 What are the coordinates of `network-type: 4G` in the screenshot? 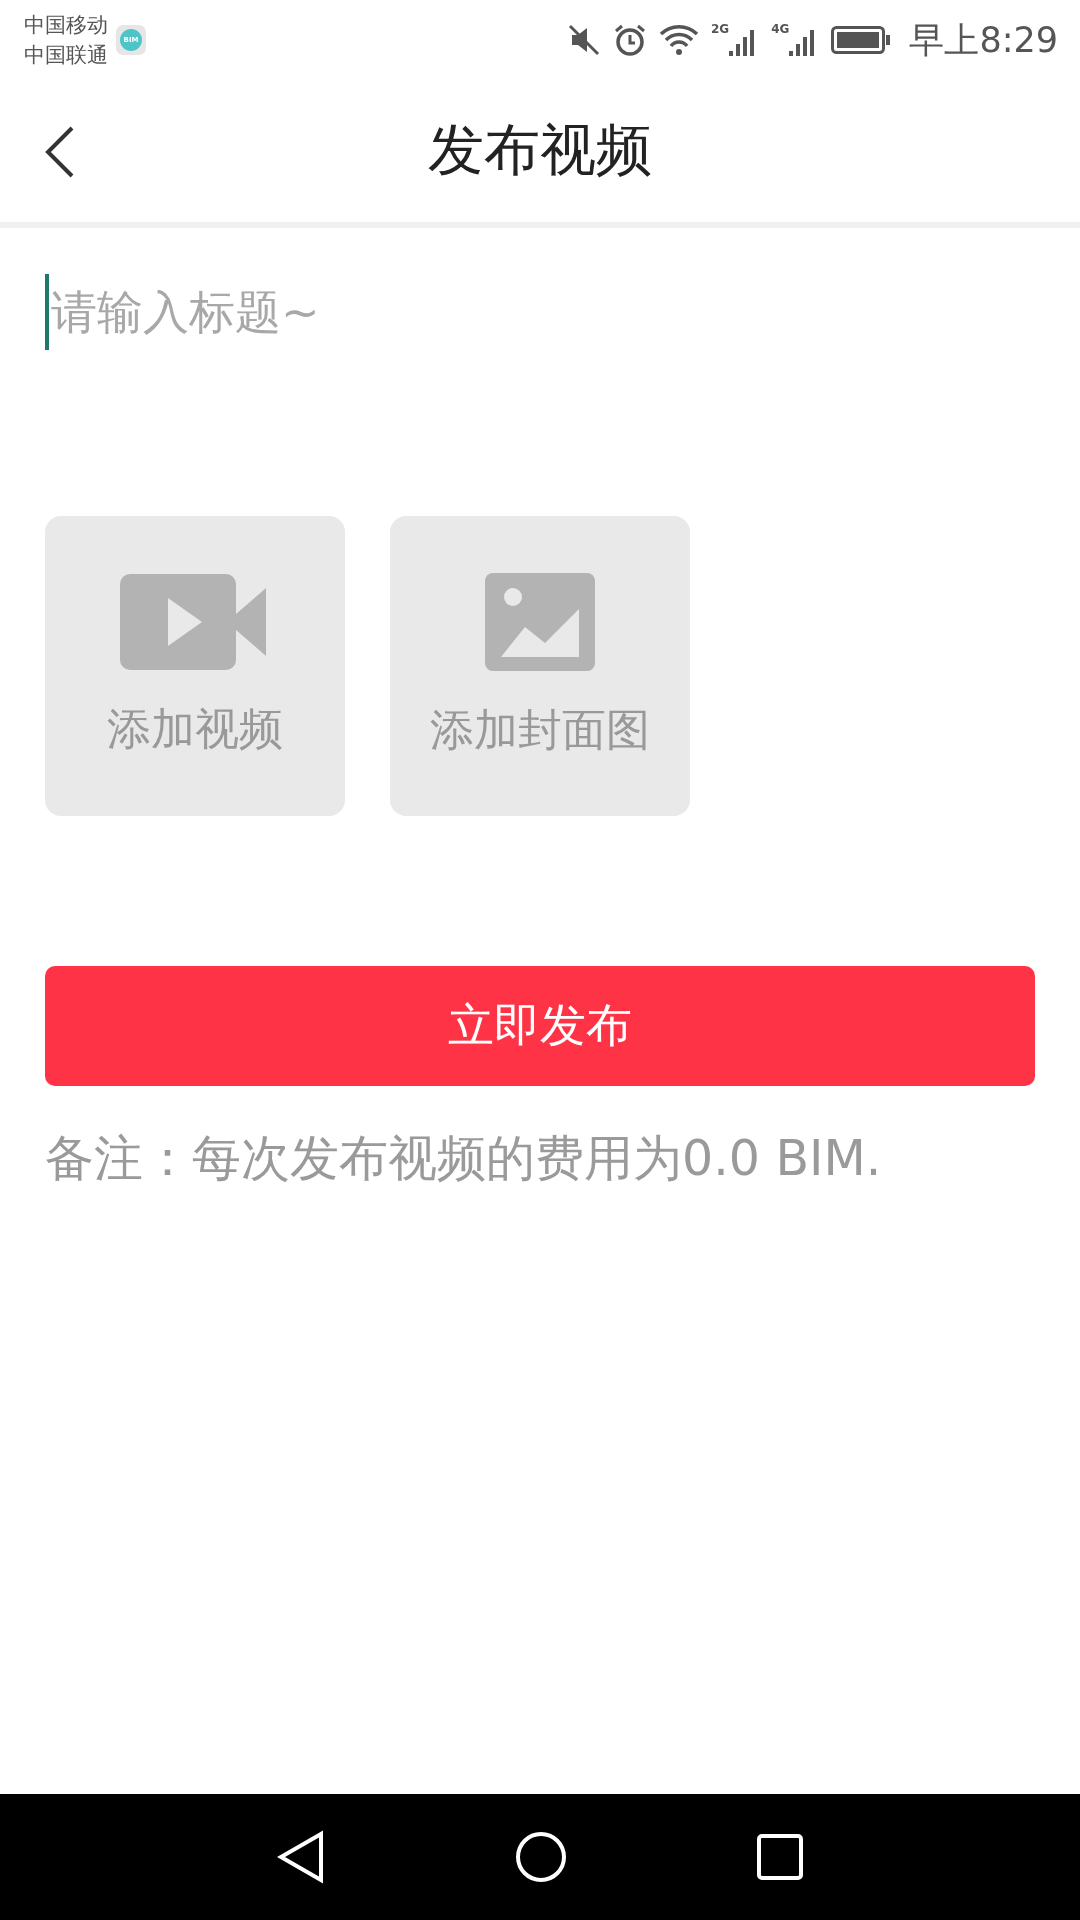 It's located at (780, 29).